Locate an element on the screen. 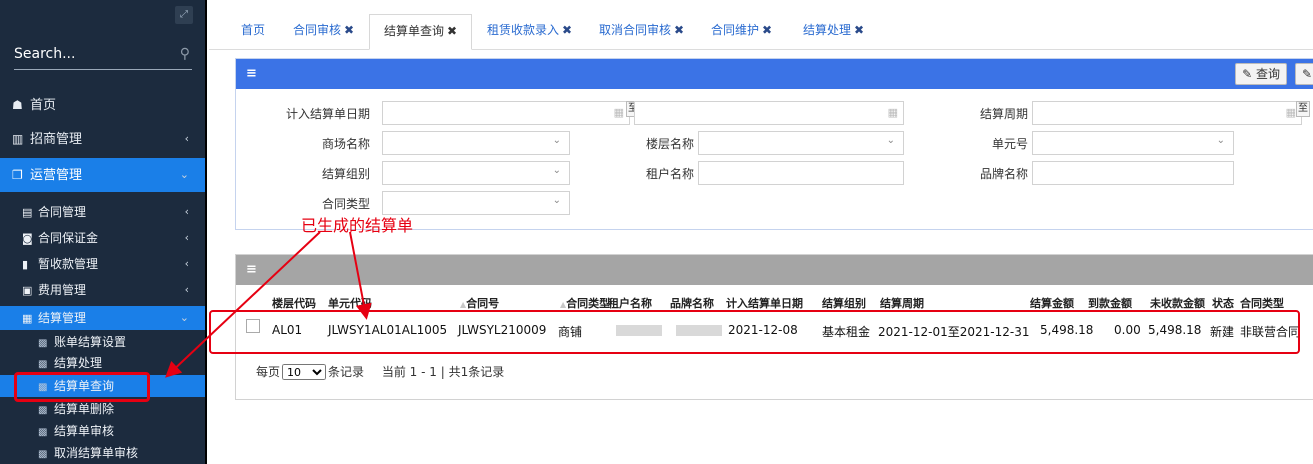 The height and width of the screenshot is (464, 1313). fullscreen-icon: ⤢ is located at coordinates (184, 15).